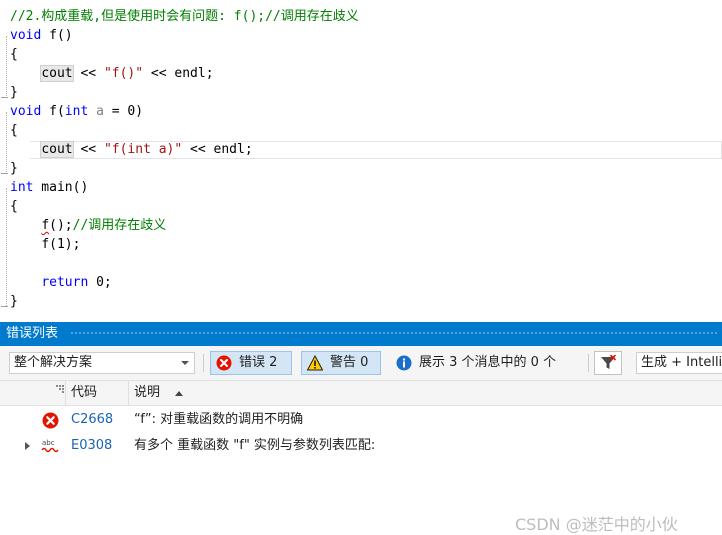  I want to click on code-line-f-int-decl: void f(int a = 0), so click(76, 111).